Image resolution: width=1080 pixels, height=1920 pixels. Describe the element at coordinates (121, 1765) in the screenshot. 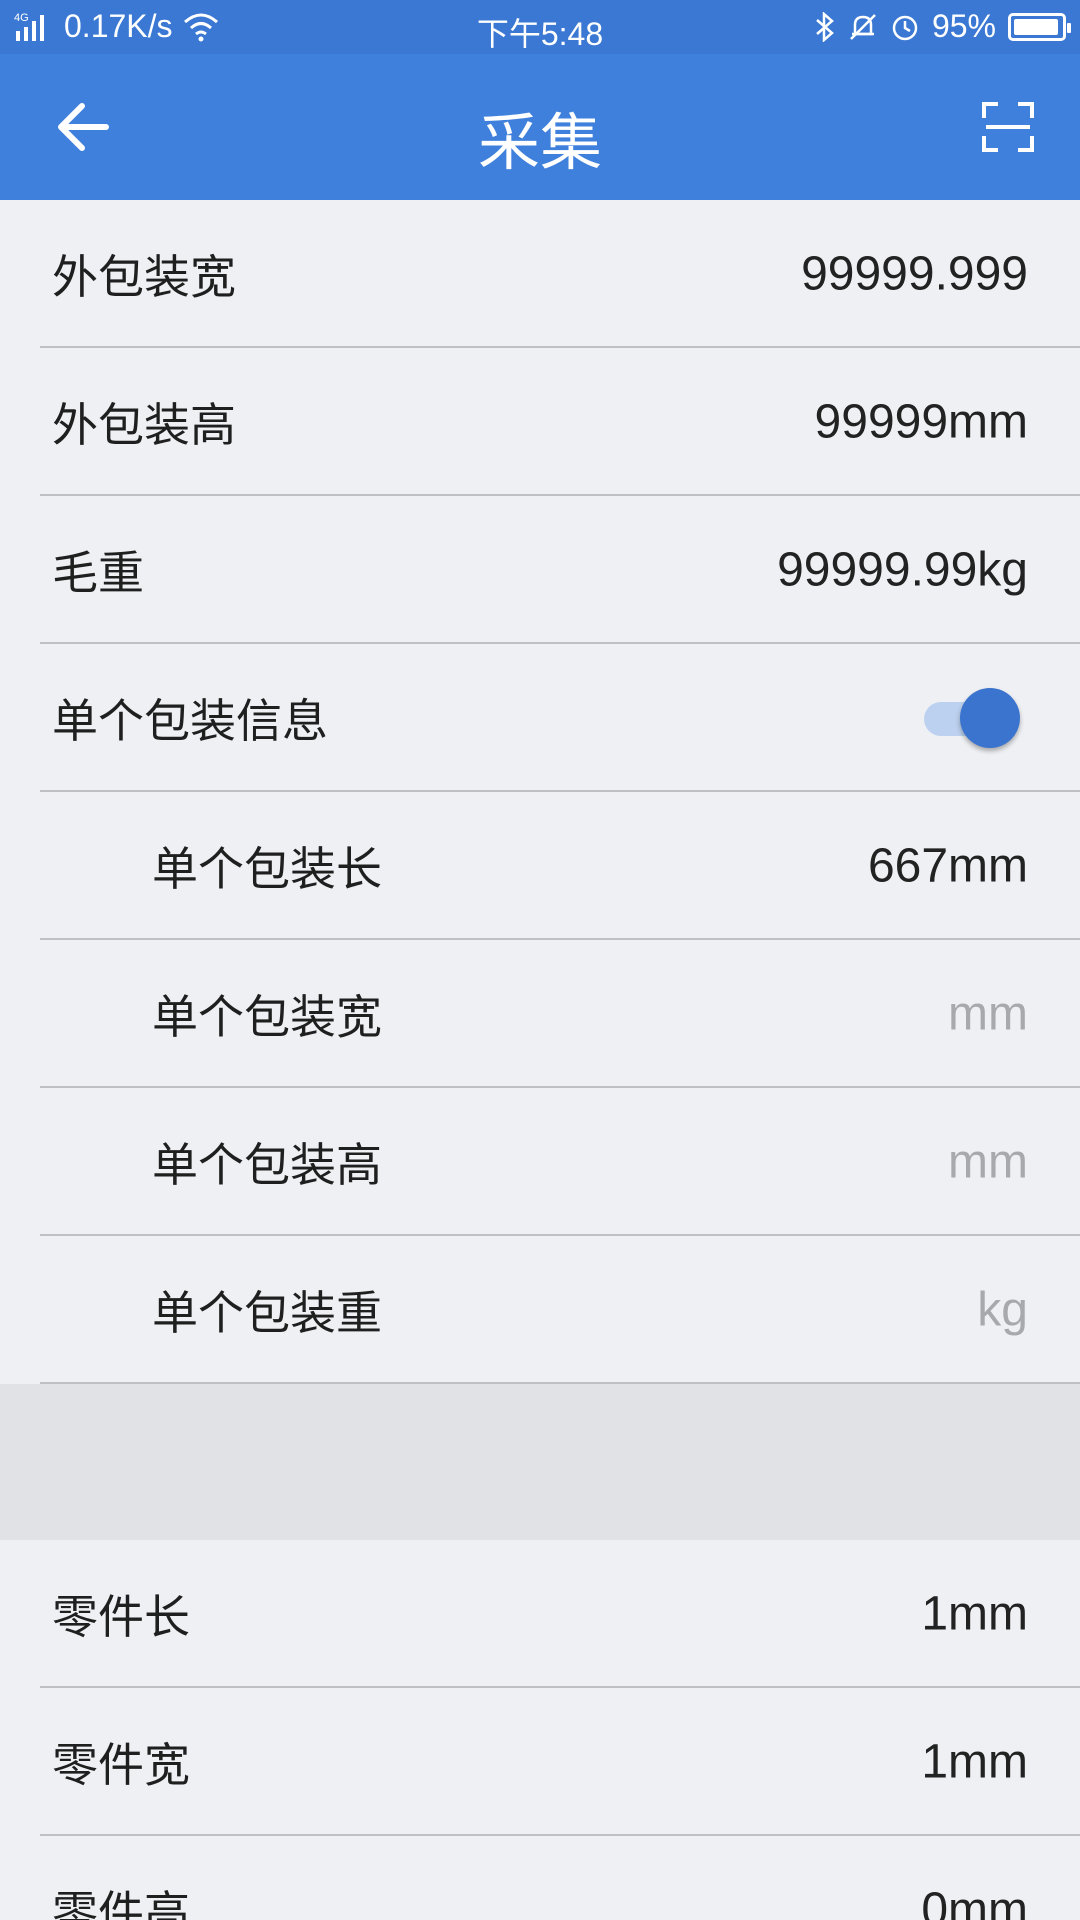

I see `part-width-label: 零件宽` at that location.